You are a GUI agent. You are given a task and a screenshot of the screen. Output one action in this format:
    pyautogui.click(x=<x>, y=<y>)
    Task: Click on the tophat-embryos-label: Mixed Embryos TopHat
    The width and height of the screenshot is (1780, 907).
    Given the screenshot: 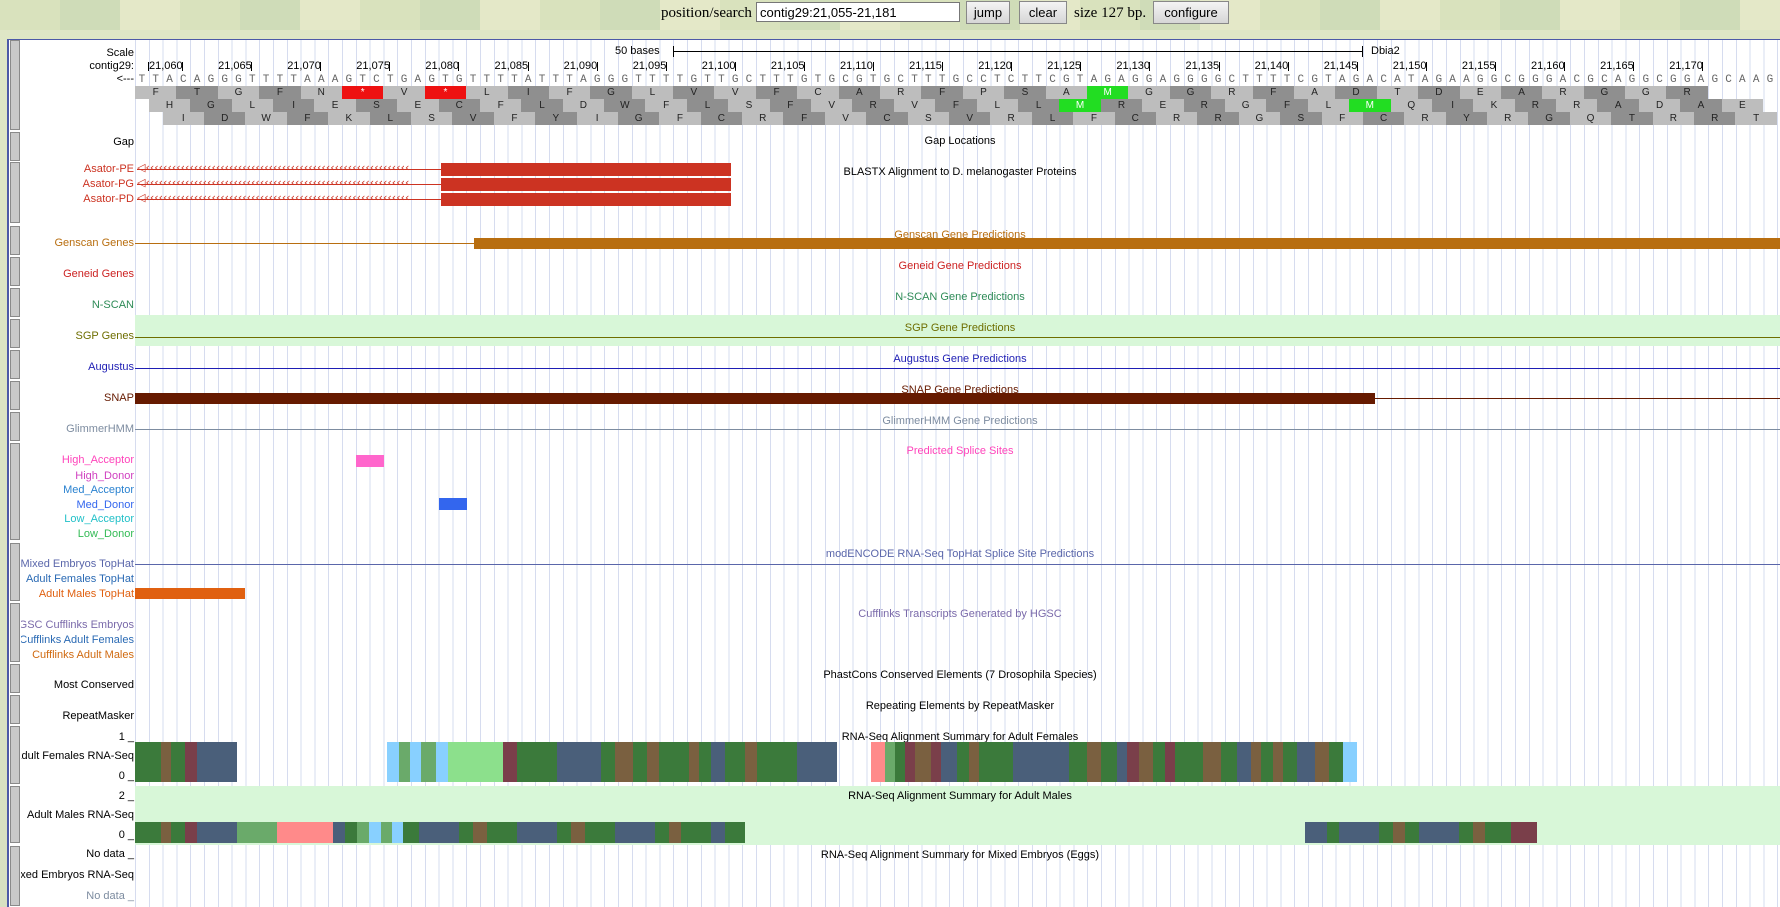 What is the action you would take?
    pyautogui.click(x=77, y=564)
    